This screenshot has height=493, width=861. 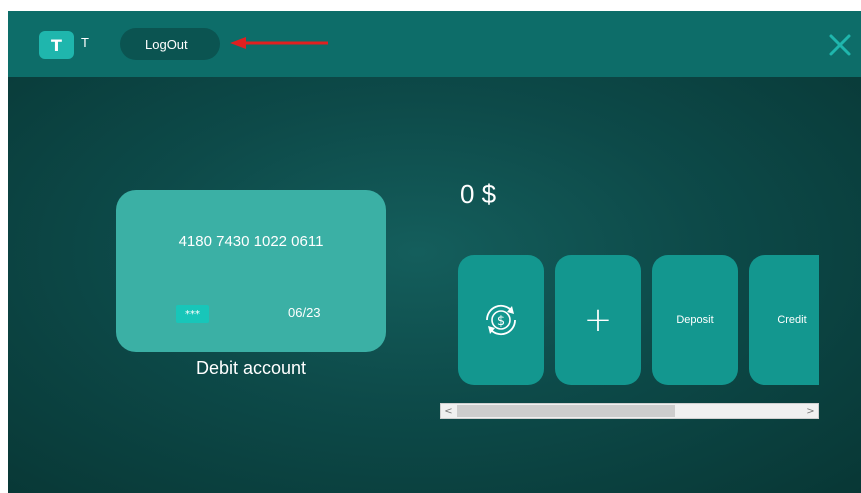 What do you see at coordinates (840, 45) in the screenshot?
I see `close-icon` at bounding box center [840, 45].